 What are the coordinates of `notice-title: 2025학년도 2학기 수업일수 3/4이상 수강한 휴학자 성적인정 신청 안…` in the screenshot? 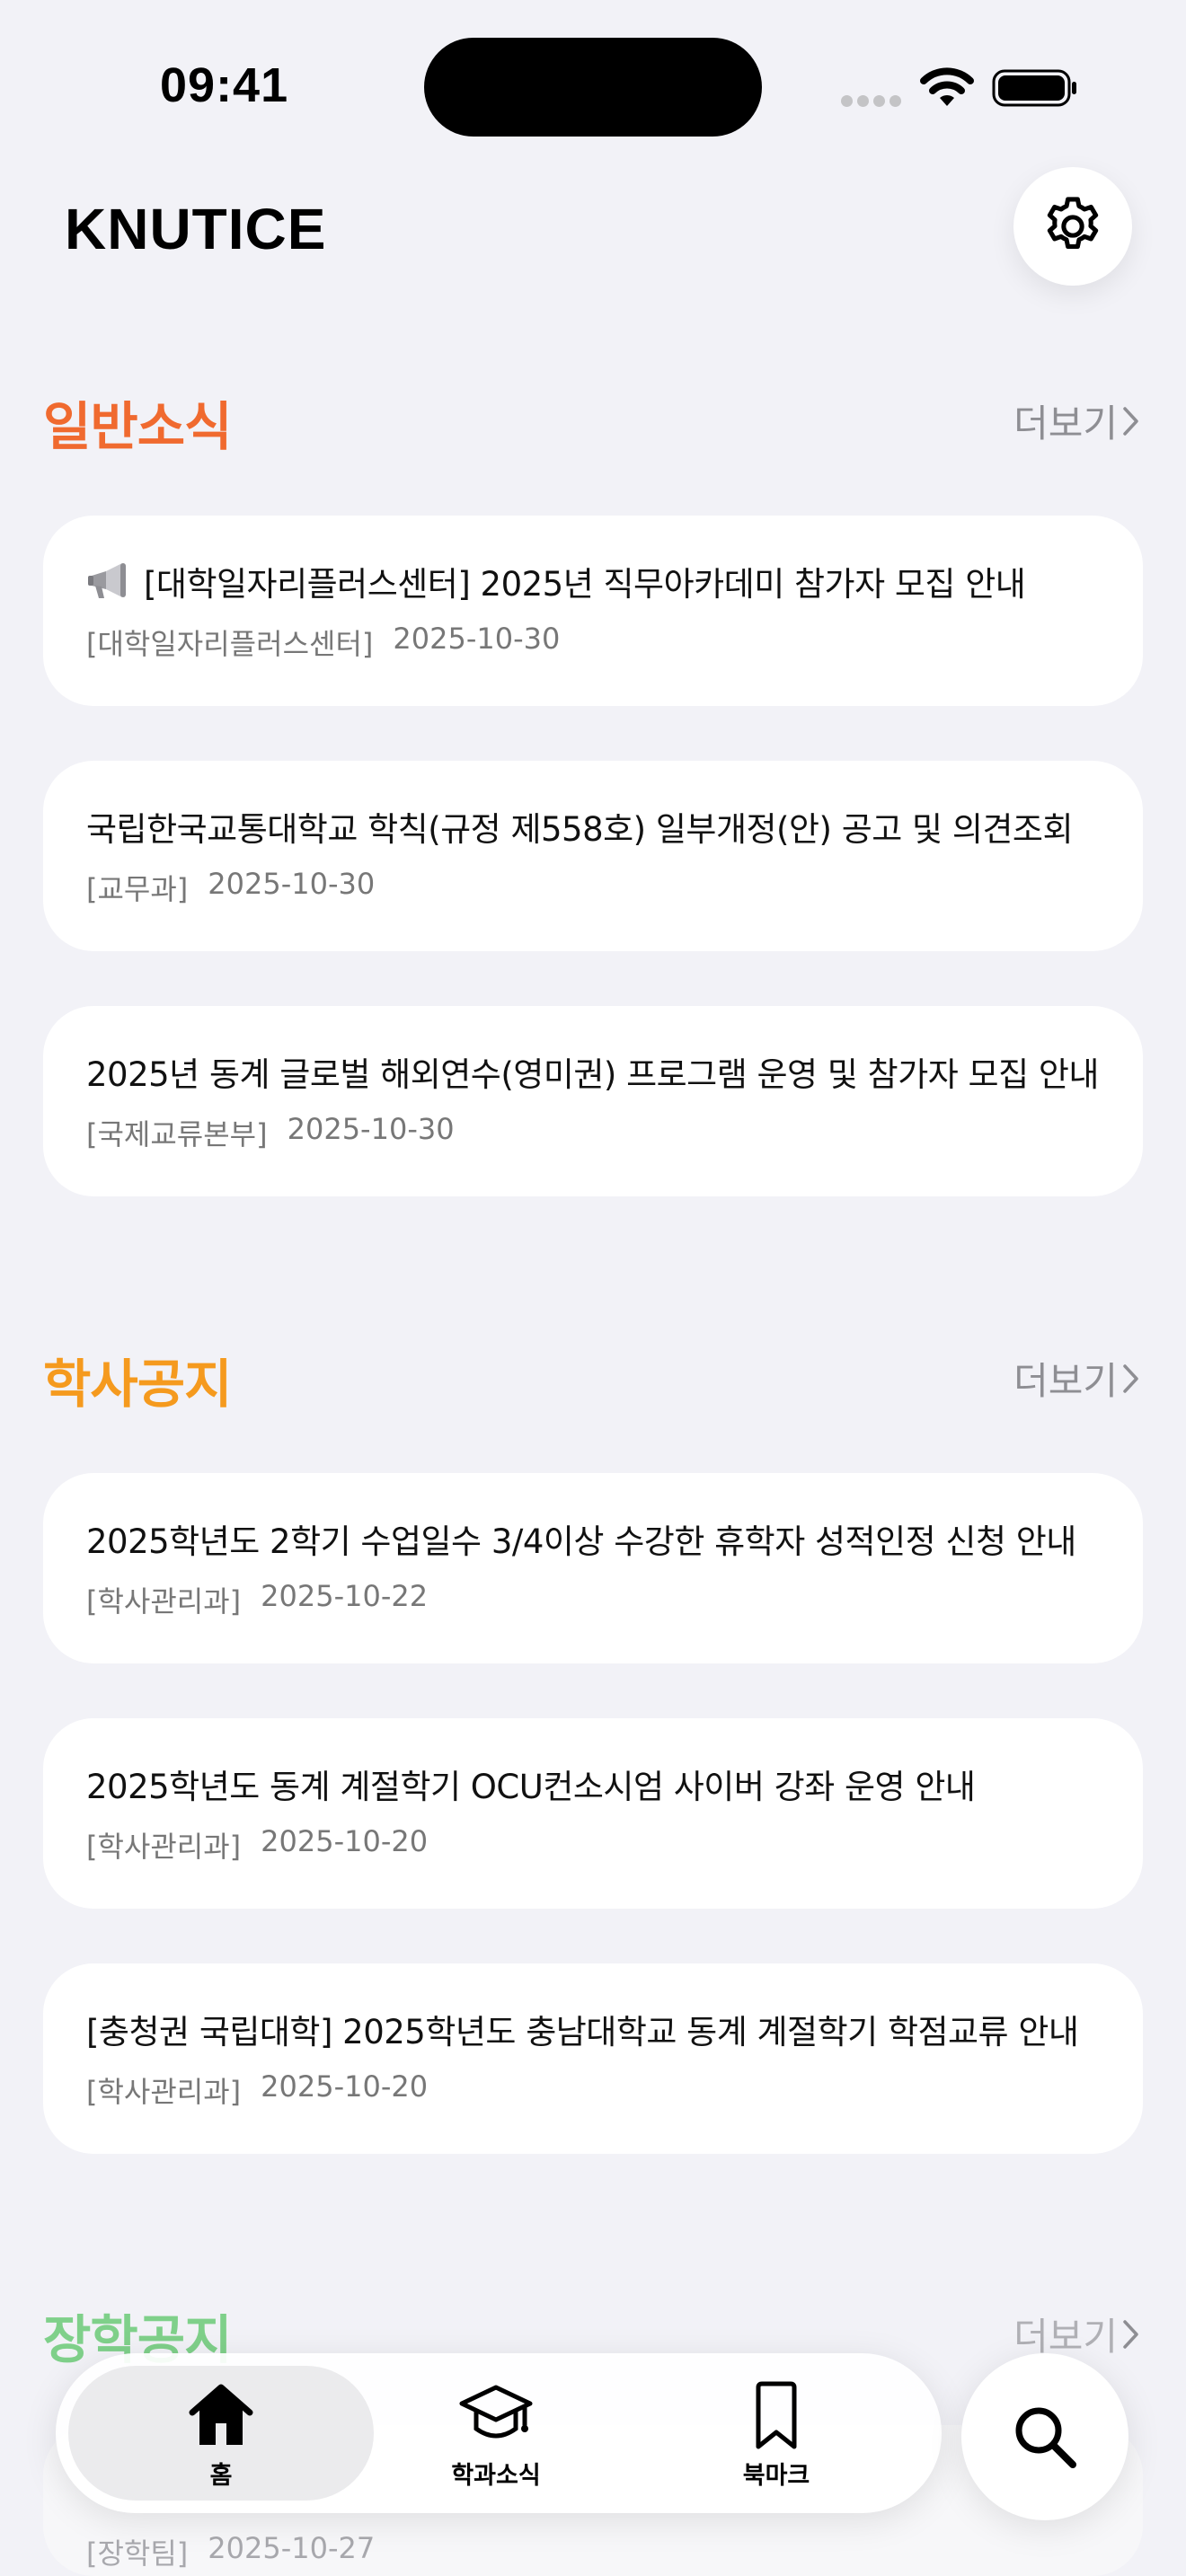 It's located at (581, 1541).